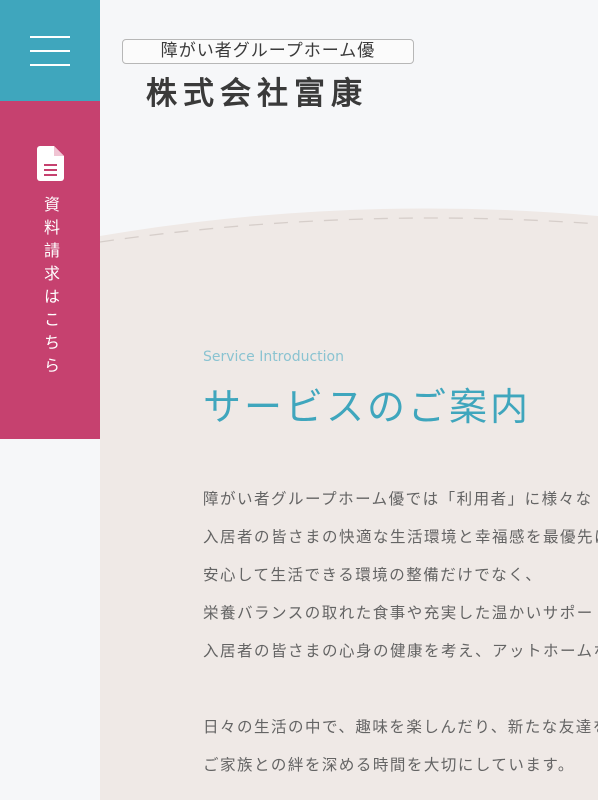 Image resolution: width=598 pixels, height=800 pixels. What do you see at coordinates (220, 94) in the screenshot?
I see `company-prefix: 株式会社` at bounding box center [220, 94].